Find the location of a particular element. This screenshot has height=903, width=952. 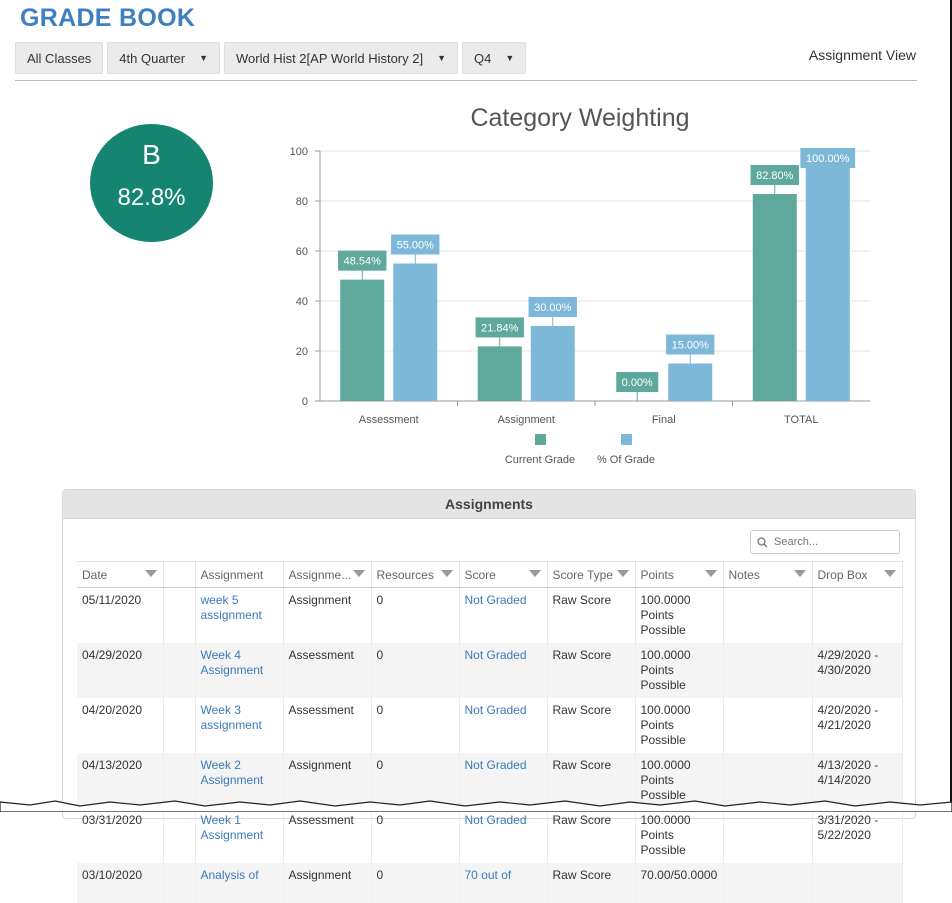

y-tick-label: 40 is located at coordinates (302, 302).